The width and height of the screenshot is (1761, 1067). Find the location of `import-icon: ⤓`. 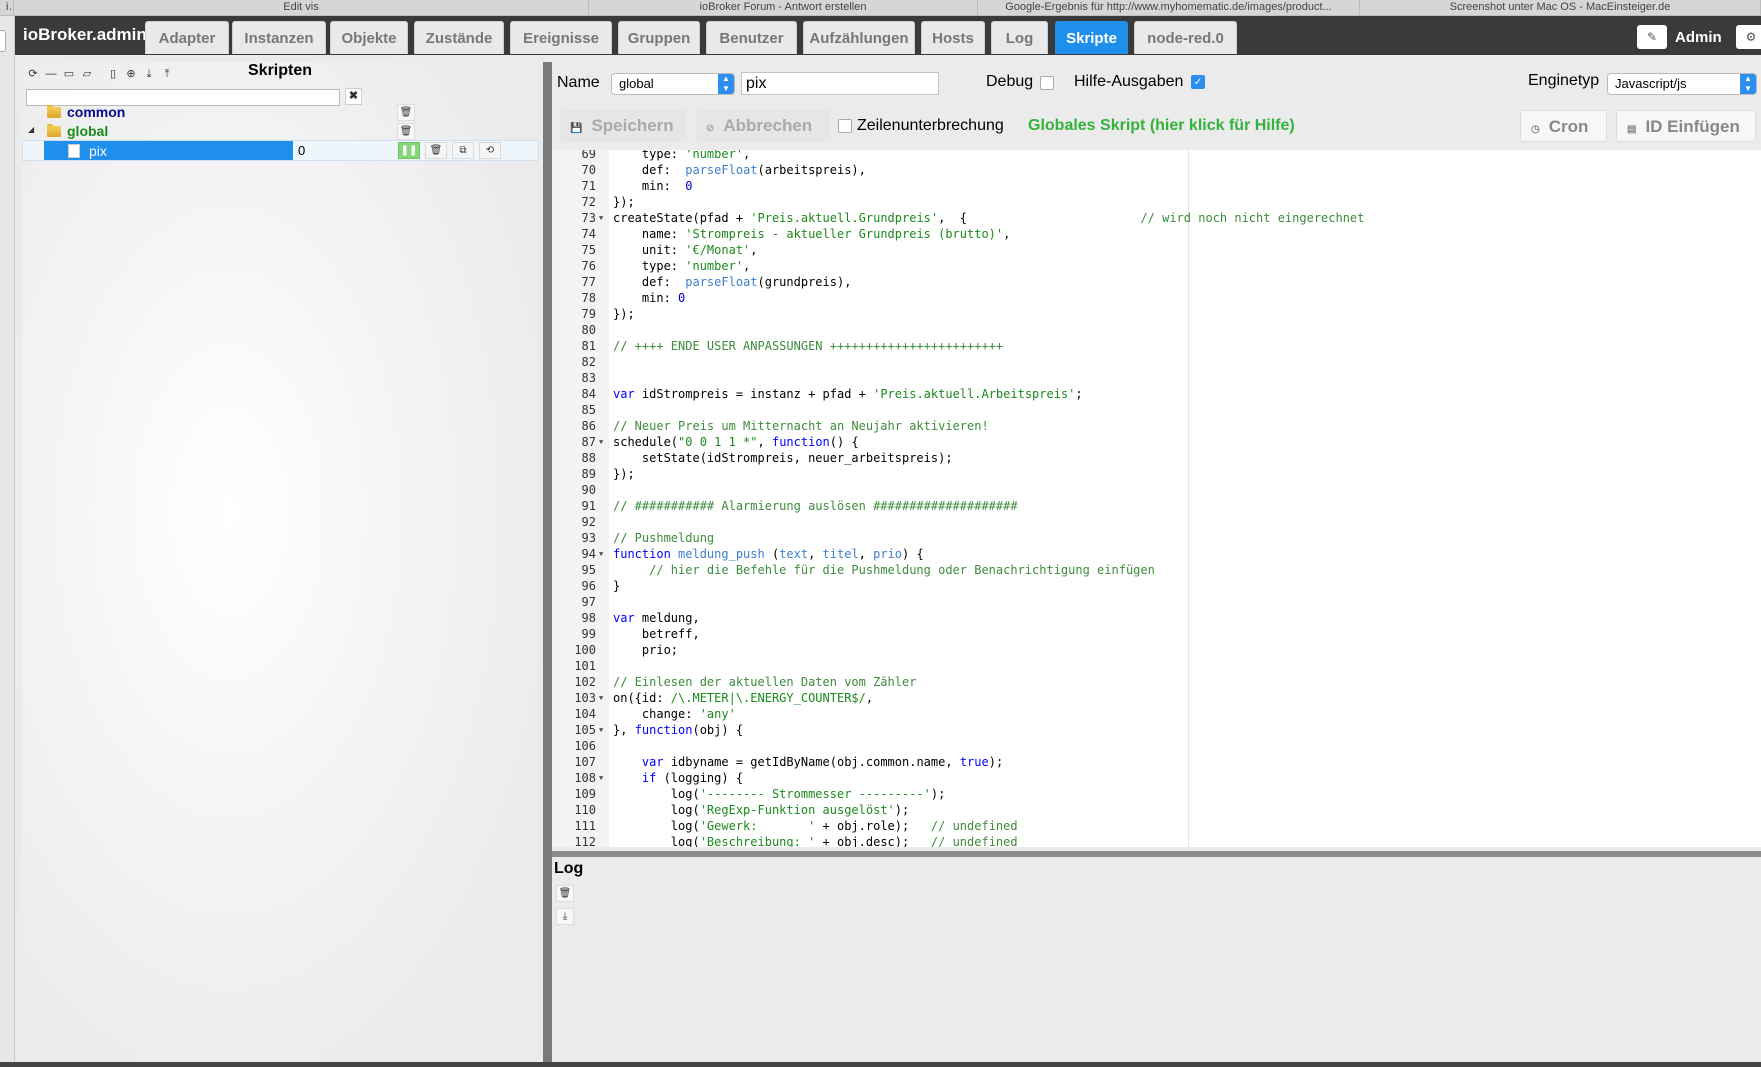

import-icon: ⤓ is located at coordinates (149, 74).